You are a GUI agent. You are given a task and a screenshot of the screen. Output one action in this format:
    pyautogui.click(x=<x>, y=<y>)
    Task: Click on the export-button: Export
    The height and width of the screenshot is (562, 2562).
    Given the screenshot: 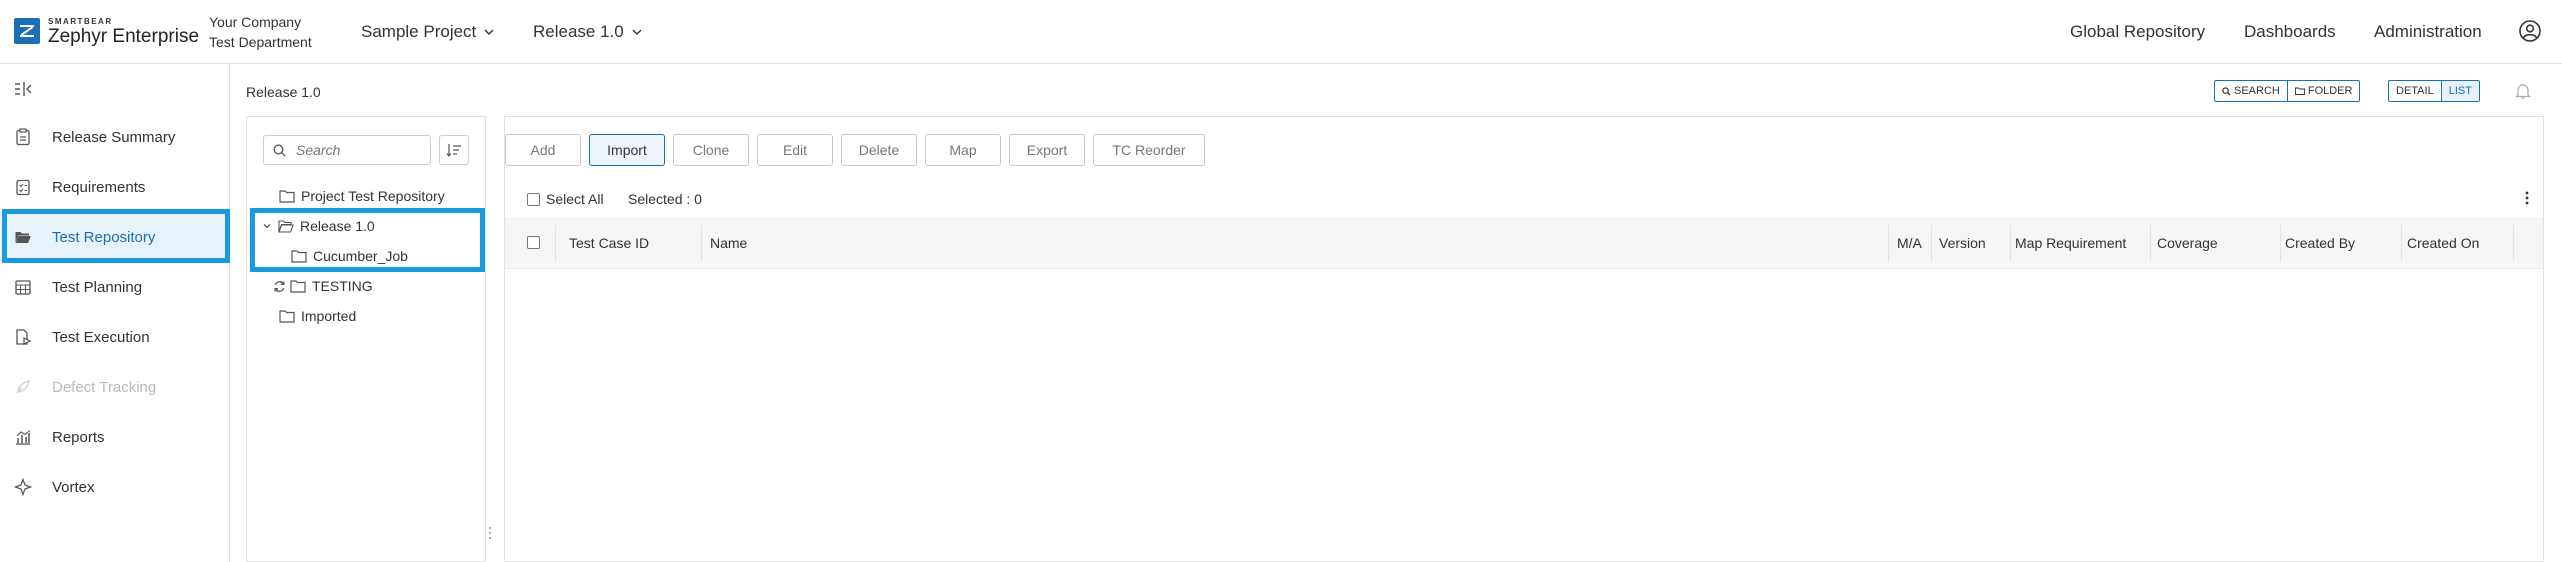 What is the action you would take?
    pyautogui.click(x=1047, y=150)
    